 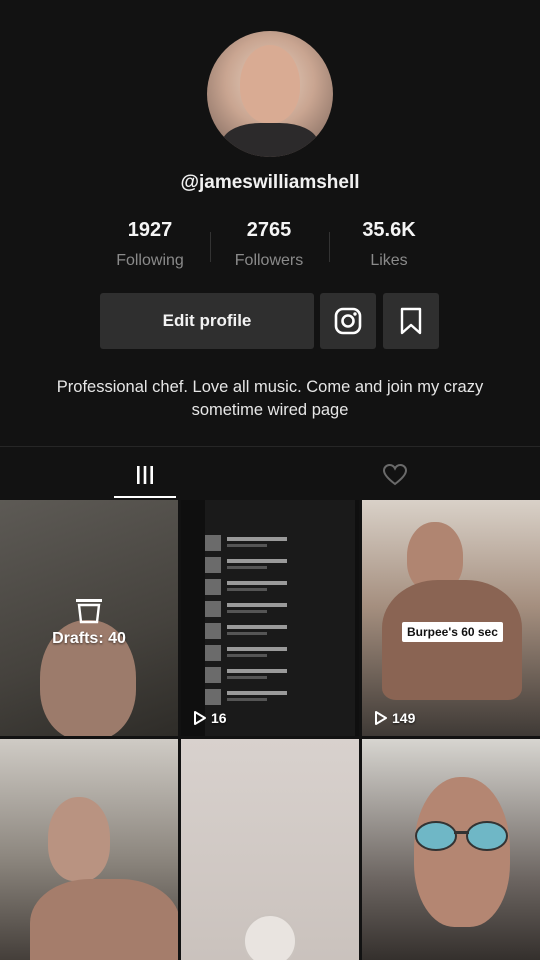 I want to click on stat-followers-value: 2765, so click(x=269, y=230).